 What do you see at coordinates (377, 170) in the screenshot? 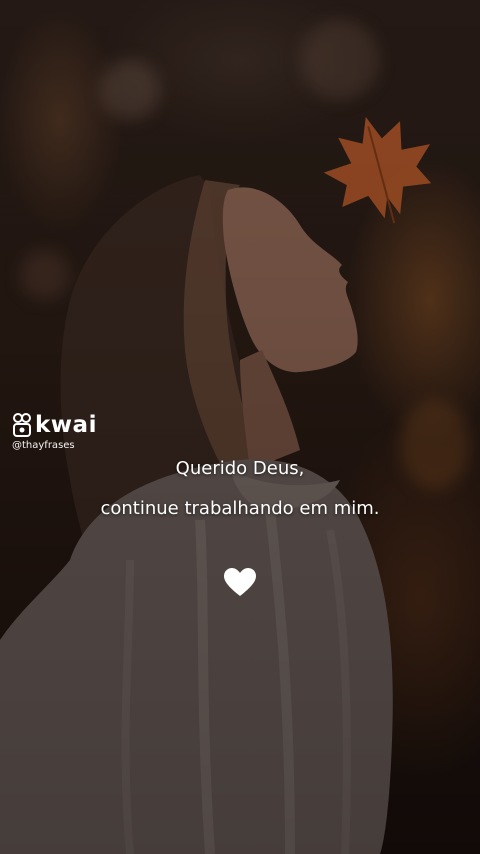
I see `autumn-maple-leaf` at bounding box center [377, 170].